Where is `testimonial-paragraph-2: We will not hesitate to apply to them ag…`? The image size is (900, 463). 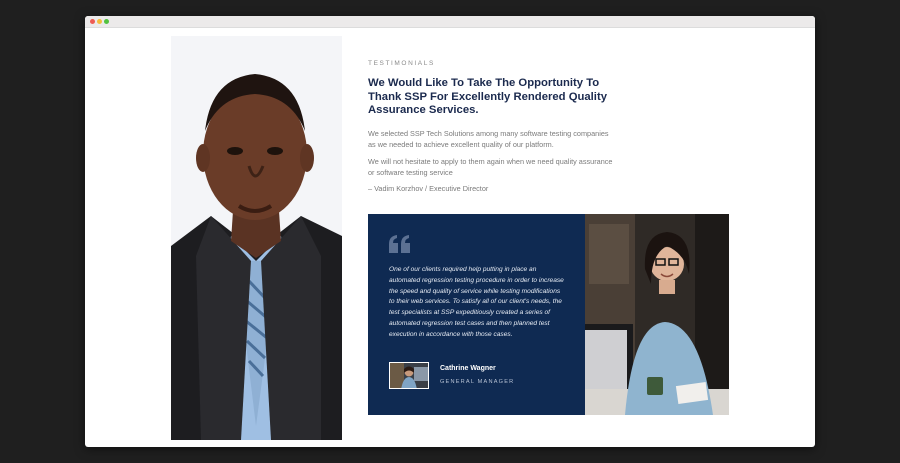
testimonial-paragraph-2: We will not hesitate to apply to them ag… is located at coordinates (490, 166).